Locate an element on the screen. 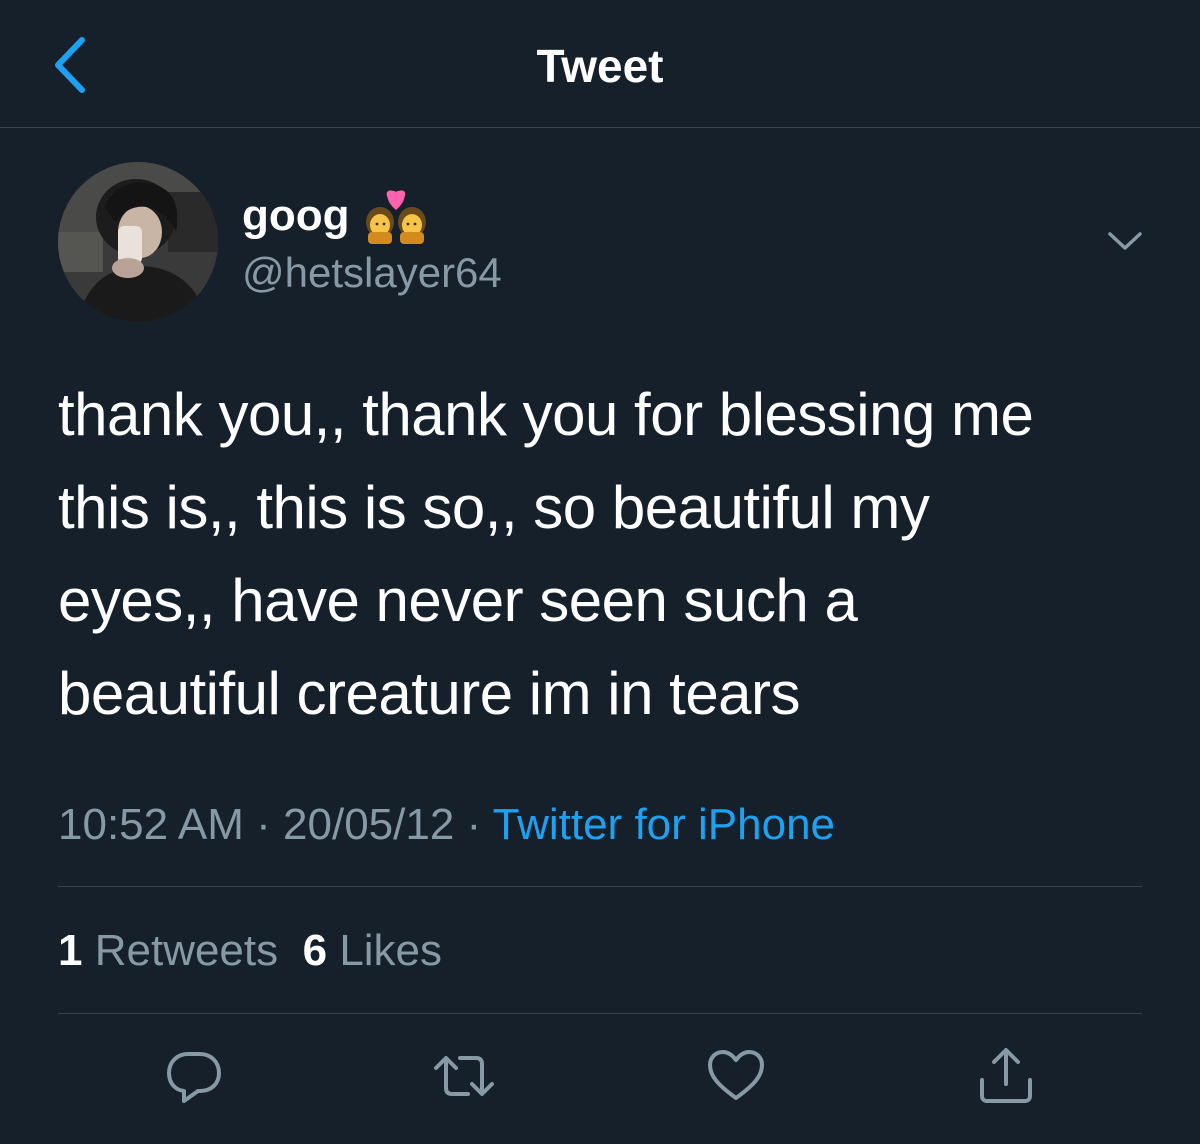 This screenshot has width=1200, height=1144. reply-icon is located at coordinates (194, 1077).